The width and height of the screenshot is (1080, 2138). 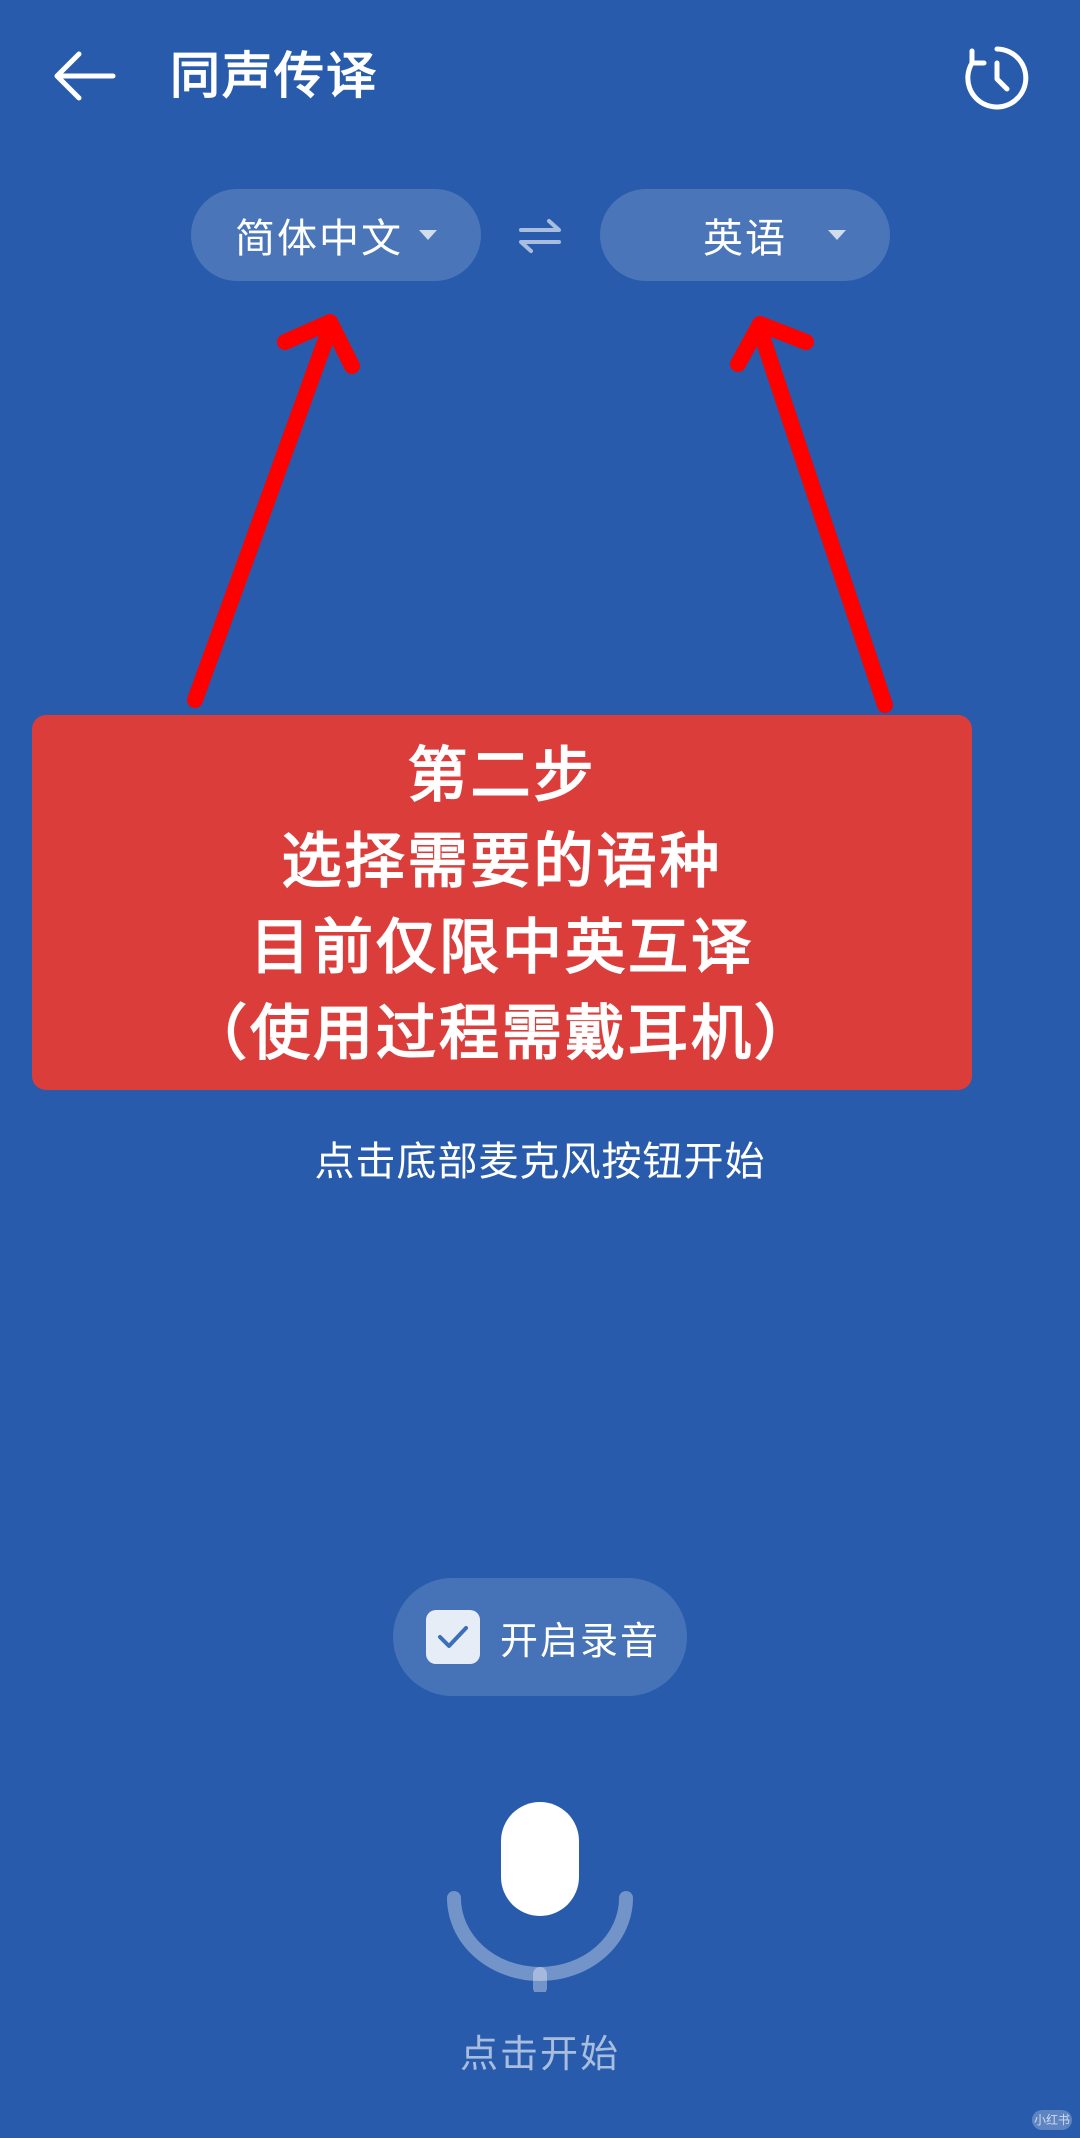 I want to click on annotation-arrowhead-left, so click(x=318, y=344).